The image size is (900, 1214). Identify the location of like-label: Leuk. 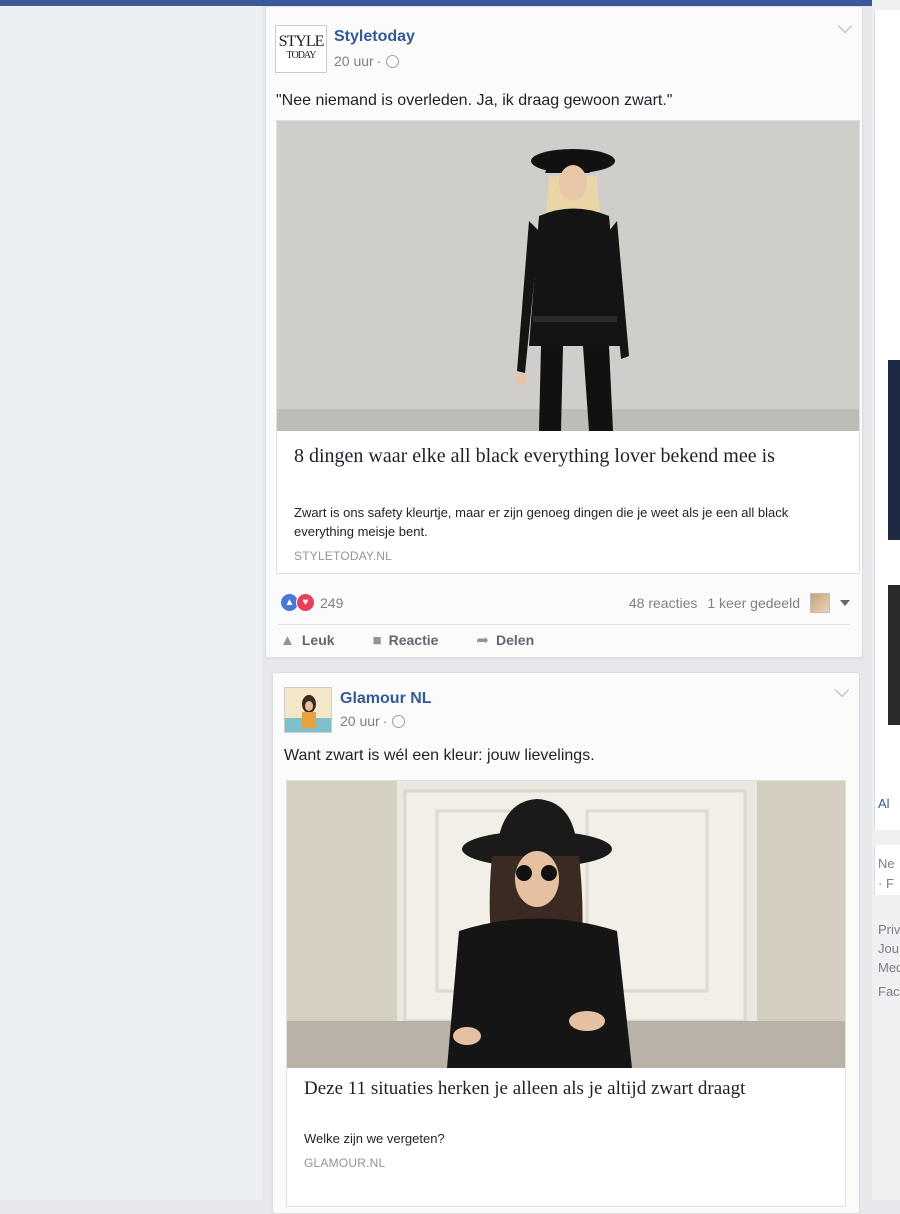
(318, 640).